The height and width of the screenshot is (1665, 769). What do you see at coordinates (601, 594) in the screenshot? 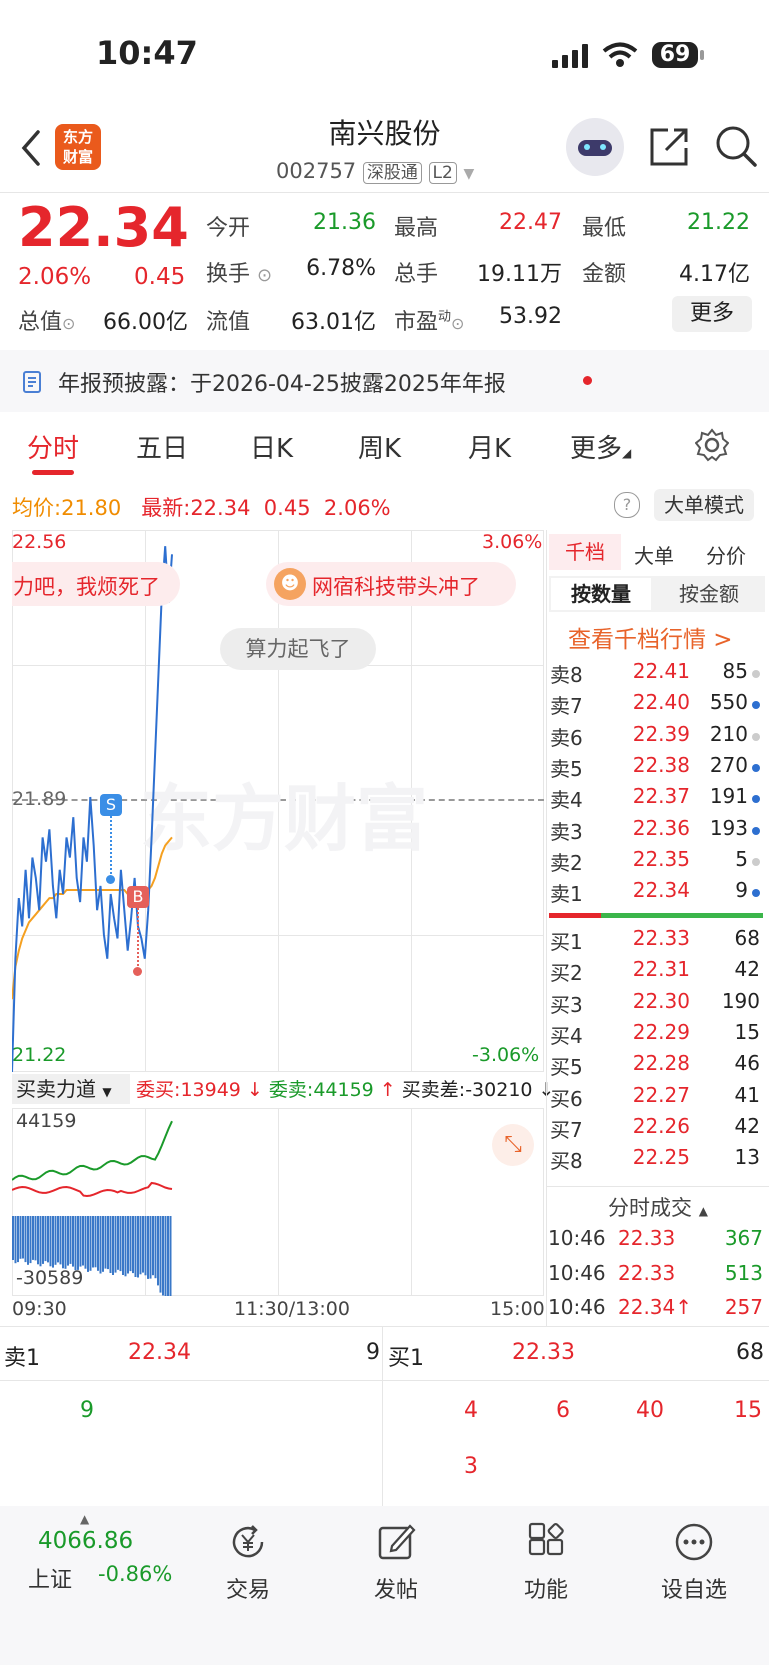
I see `subtab-by-qty: 按数量` at bounding box center [601, 594].